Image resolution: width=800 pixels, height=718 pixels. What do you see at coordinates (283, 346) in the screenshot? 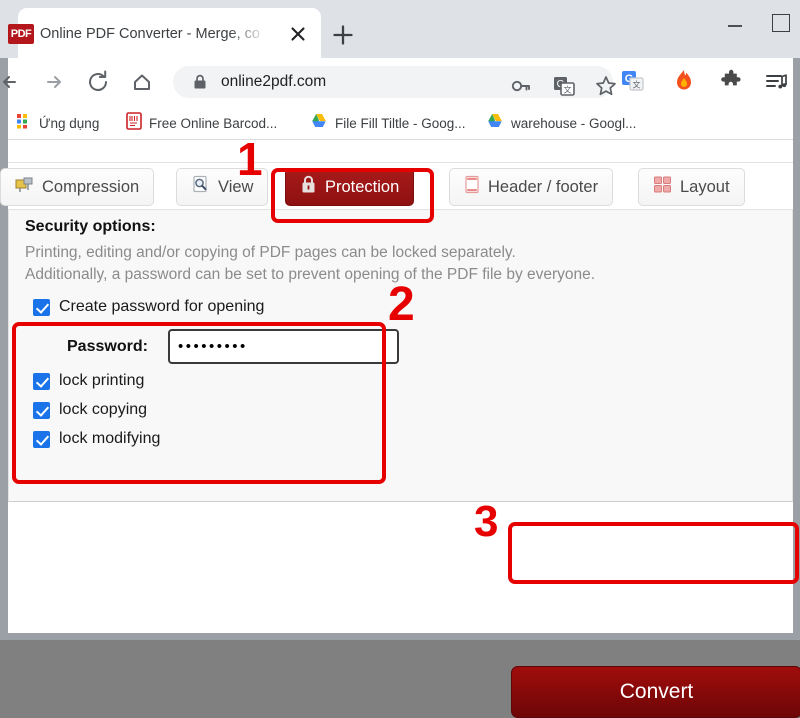
I see `password-input: •••••••••` at bounding box center [283, 346].